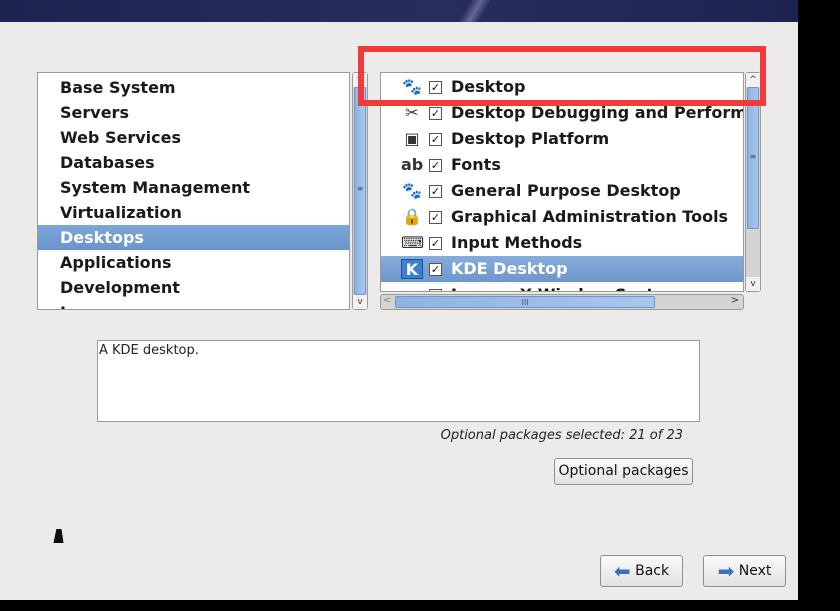 The height and width of the screenshot is (611, 840). Describe the element at coordinates (399, 11) in the screenshot. I see `header-banner` at that location.